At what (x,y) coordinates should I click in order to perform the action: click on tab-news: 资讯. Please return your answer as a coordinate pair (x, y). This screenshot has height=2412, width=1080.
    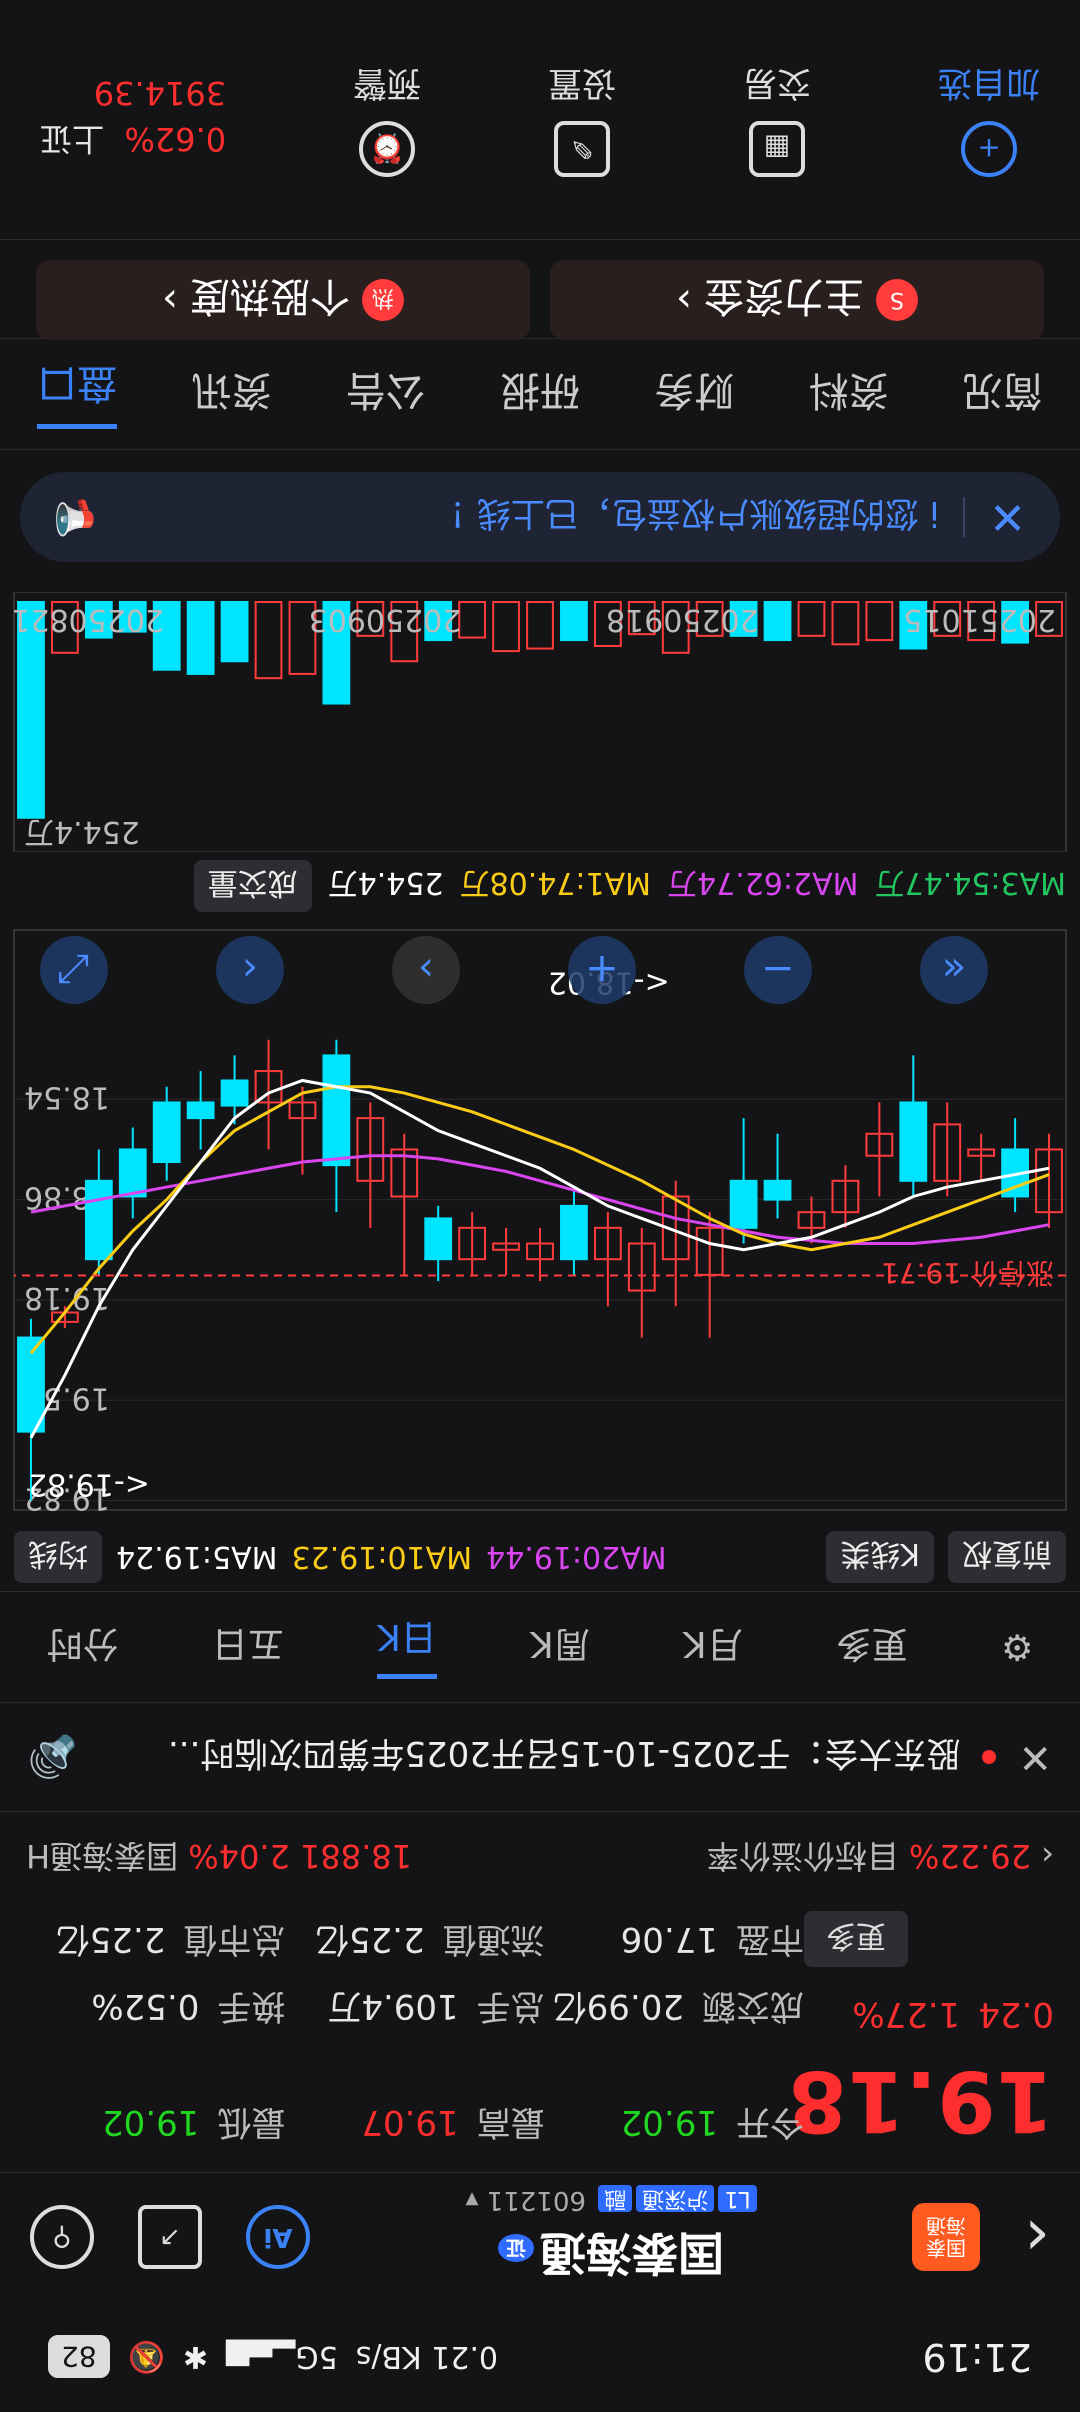
    Looking at the image, I should click on (231, 394).